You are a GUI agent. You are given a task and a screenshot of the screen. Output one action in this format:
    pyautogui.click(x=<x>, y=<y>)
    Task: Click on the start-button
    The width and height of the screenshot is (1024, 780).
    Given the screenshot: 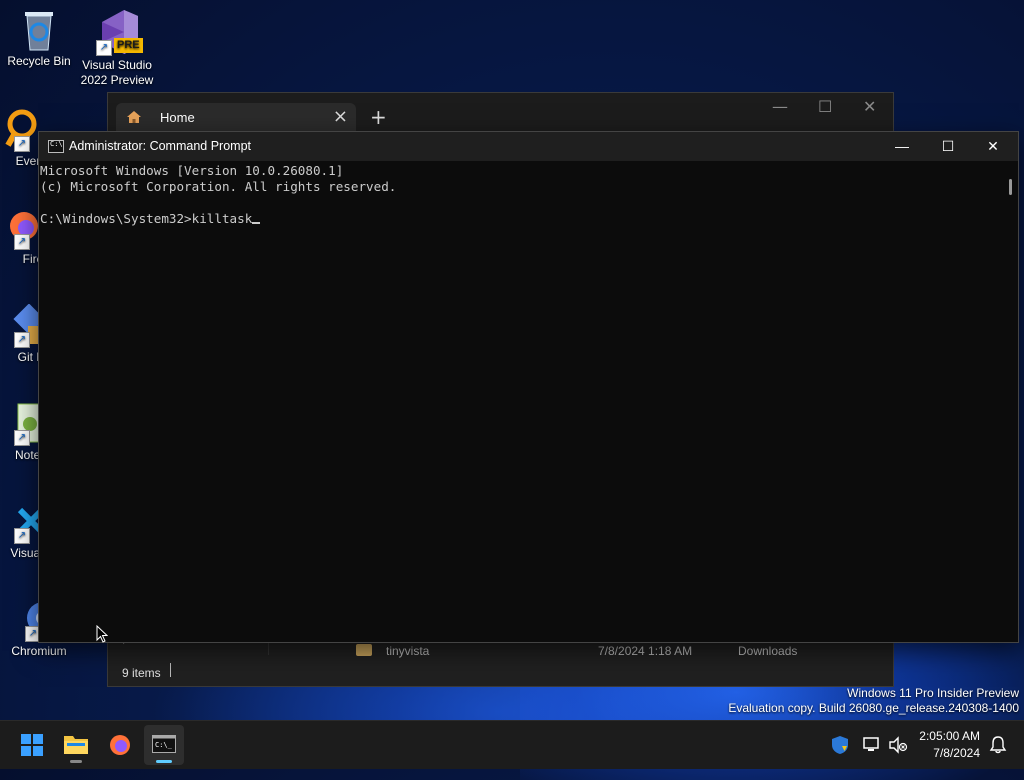 What is the action you would take?
    pyautogui.click(x=32, y=745)
    